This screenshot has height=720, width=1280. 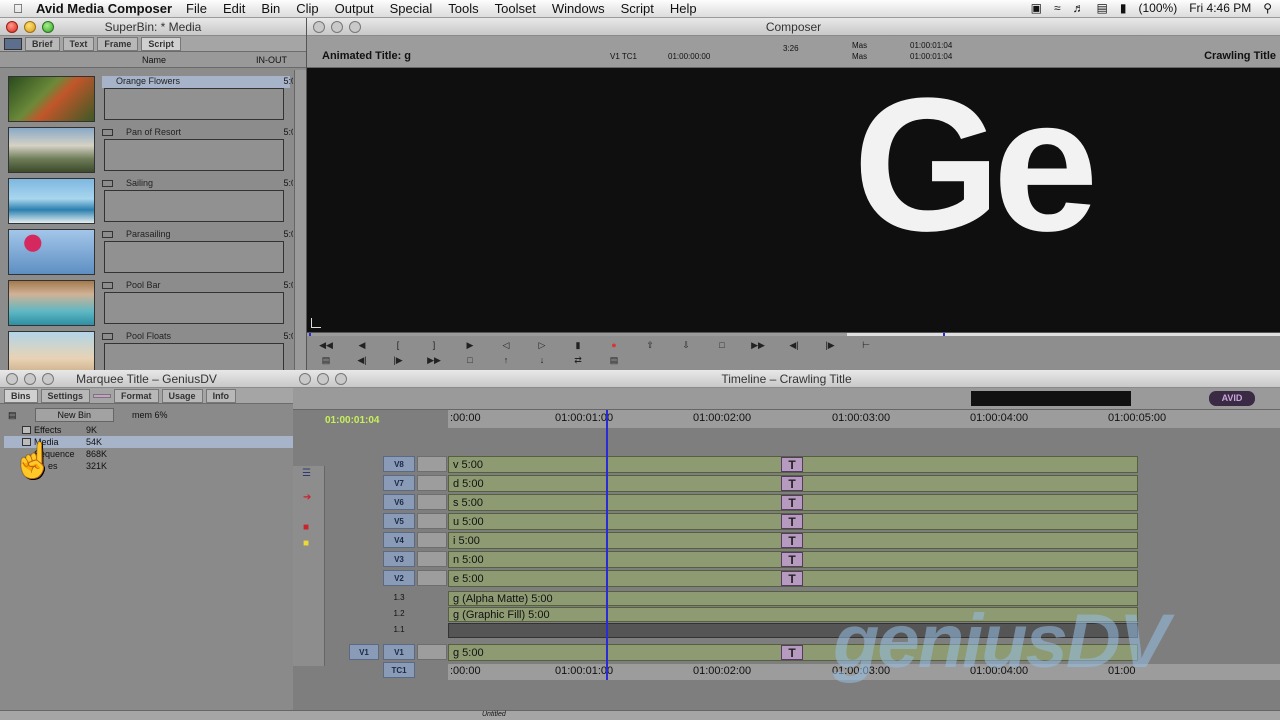 I want to click on step-forward-icon: ▶▶, so click(x=758, y=345).